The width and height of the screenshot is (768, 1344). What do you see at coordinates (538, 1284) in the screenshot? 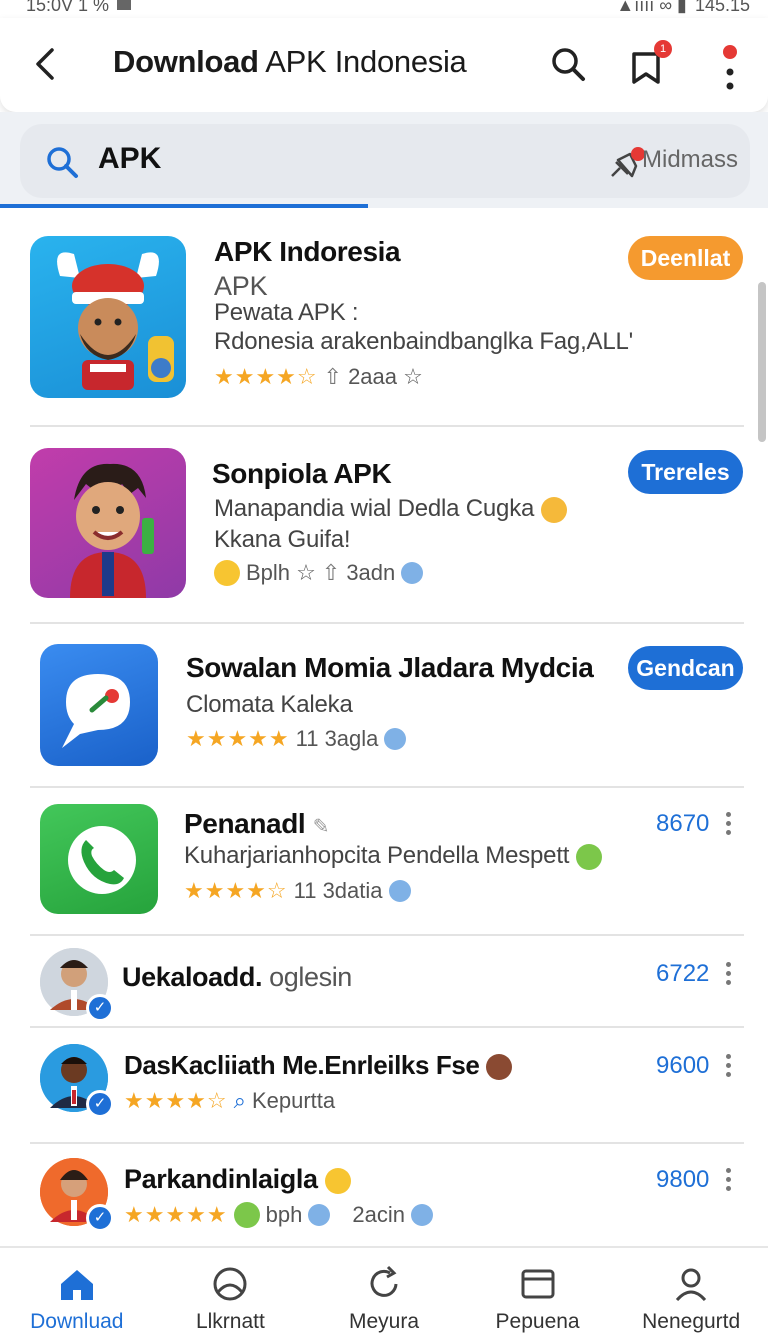
I see `window-icon` at bounding box center [538, 1284].